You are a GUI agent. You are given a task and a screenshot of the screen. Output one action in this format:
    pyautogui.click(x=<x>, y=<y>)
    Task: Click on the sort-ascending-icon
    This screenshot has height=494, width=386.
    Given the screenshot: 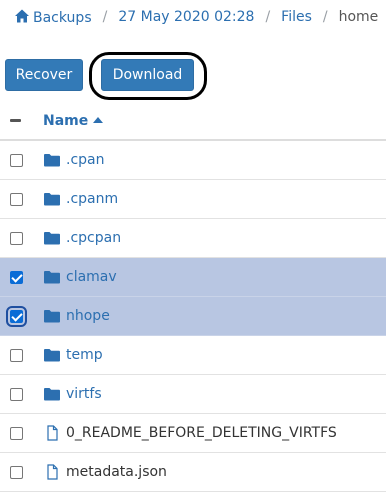 What is the action you would take?
    pyautogui.click(x=98, y=120)
    